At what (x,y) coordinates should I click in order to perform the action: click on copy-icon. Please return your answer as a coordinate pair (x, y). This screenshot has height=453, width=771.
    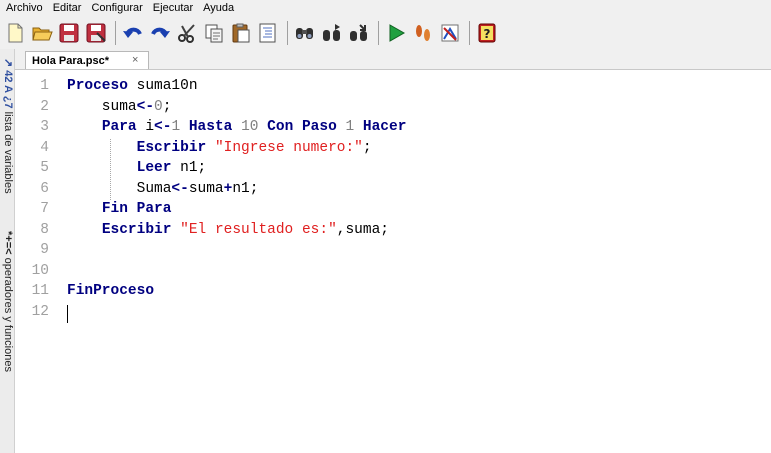
    Looking at the image, I should click on (214, 33).